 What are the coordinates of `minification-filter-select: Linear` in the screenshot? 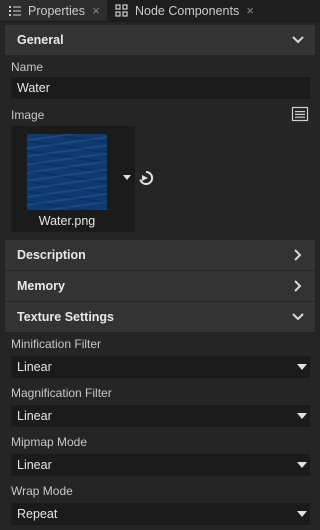 It's located at (160, 367).